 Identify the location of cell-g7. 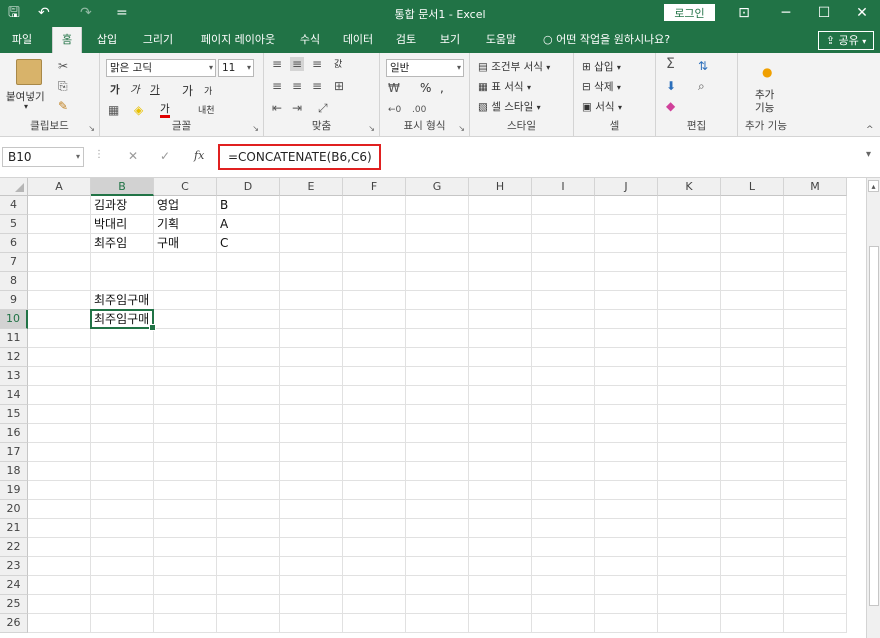
(437, 262).